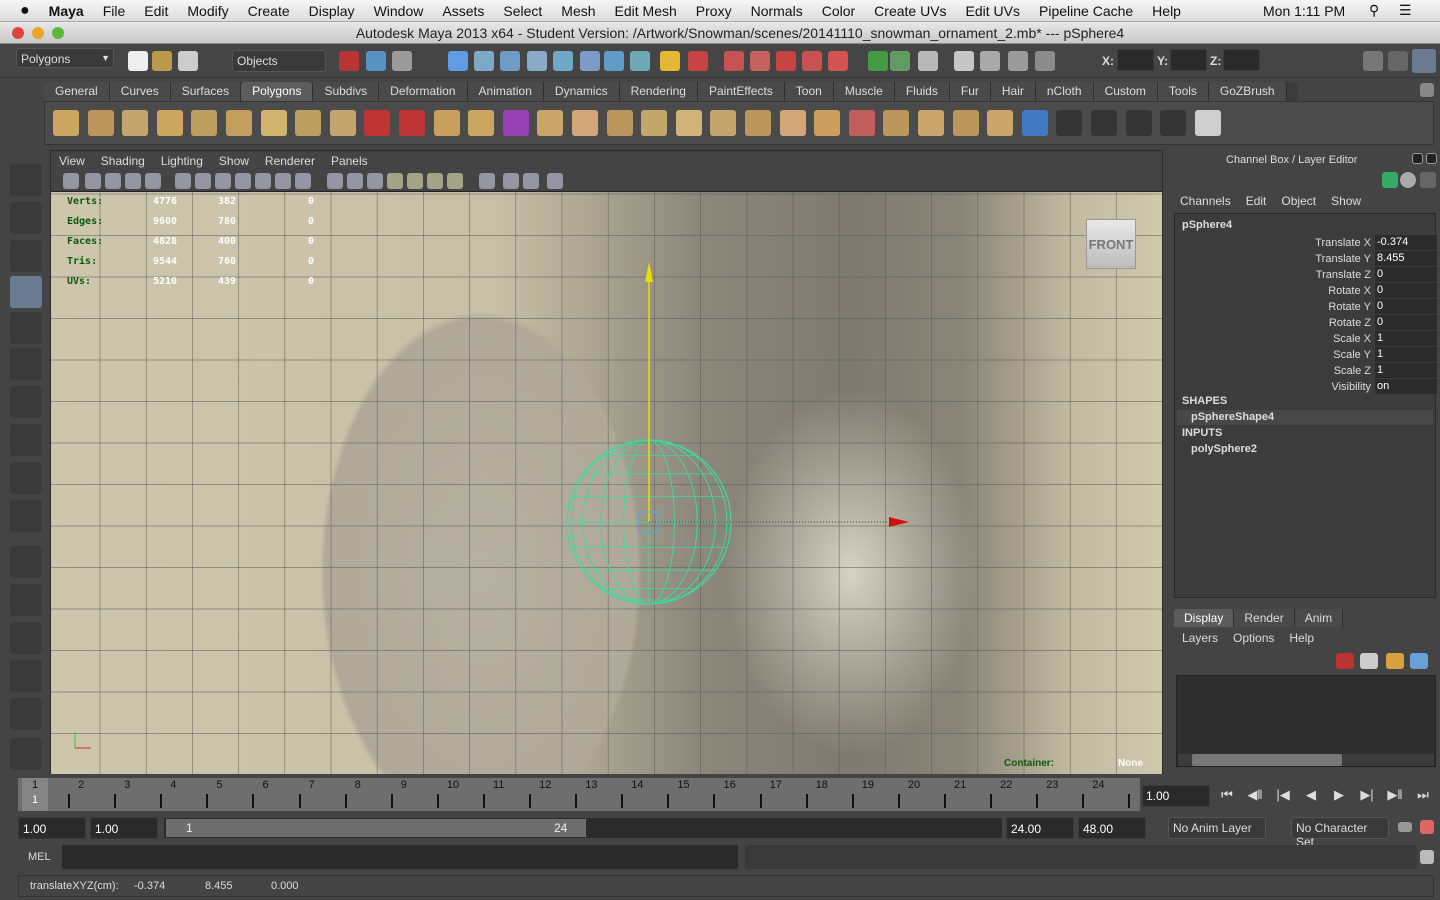 The width and height of the screenshot is (1440, 900). I want to click on channel-box-toggle-icon, so click(1424, 61).